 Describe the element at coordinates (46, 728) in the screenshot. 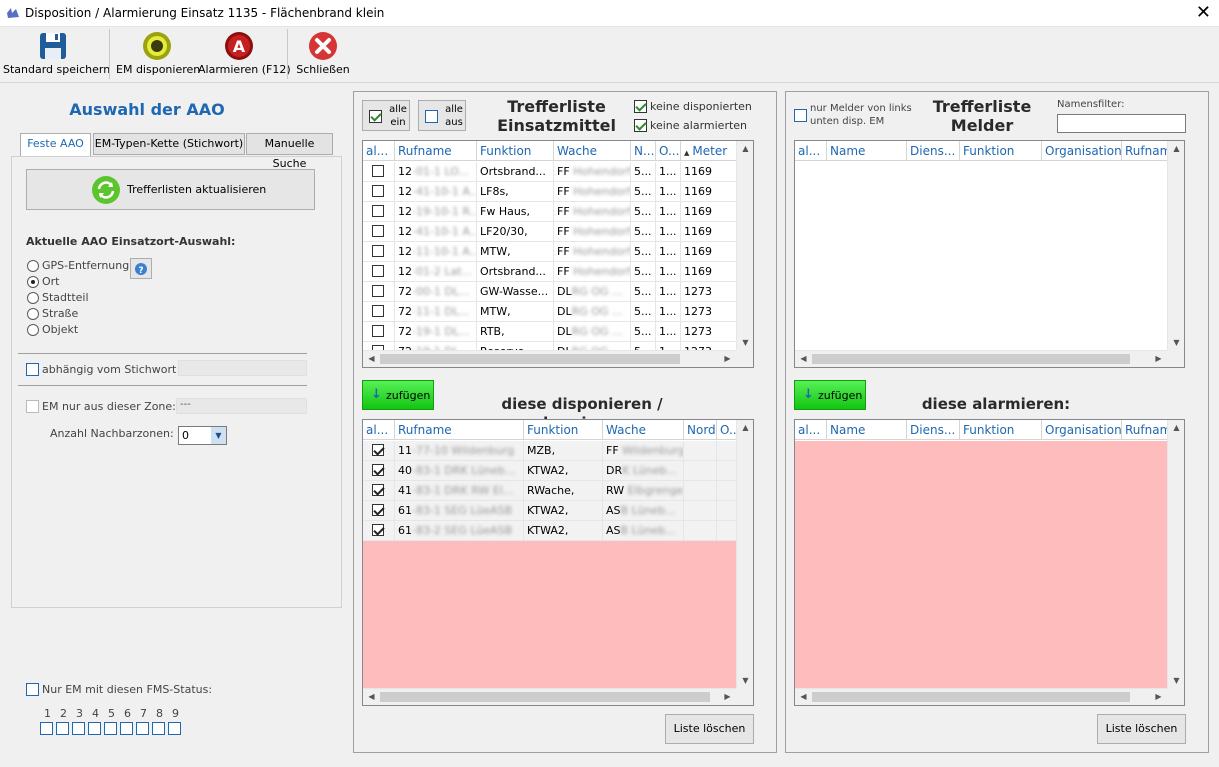

I see `fms-status-1-checkbox` at that location.